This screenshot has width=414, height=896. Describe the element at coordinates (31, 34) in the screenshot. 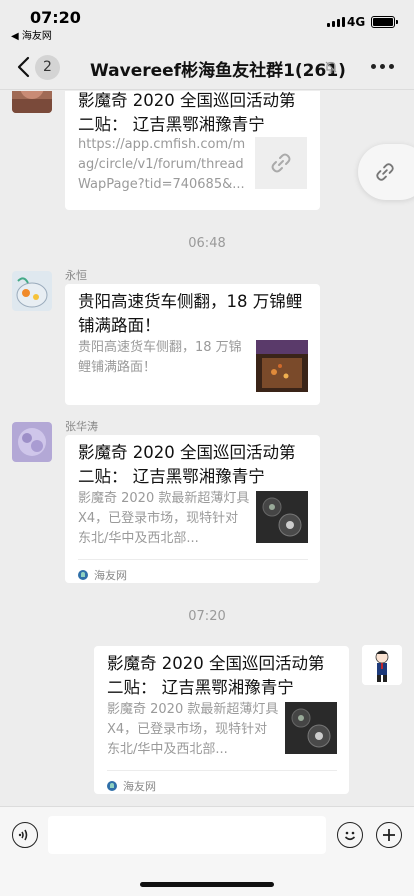

I see `back-to-app-link: ◀ 海友网` at that location.